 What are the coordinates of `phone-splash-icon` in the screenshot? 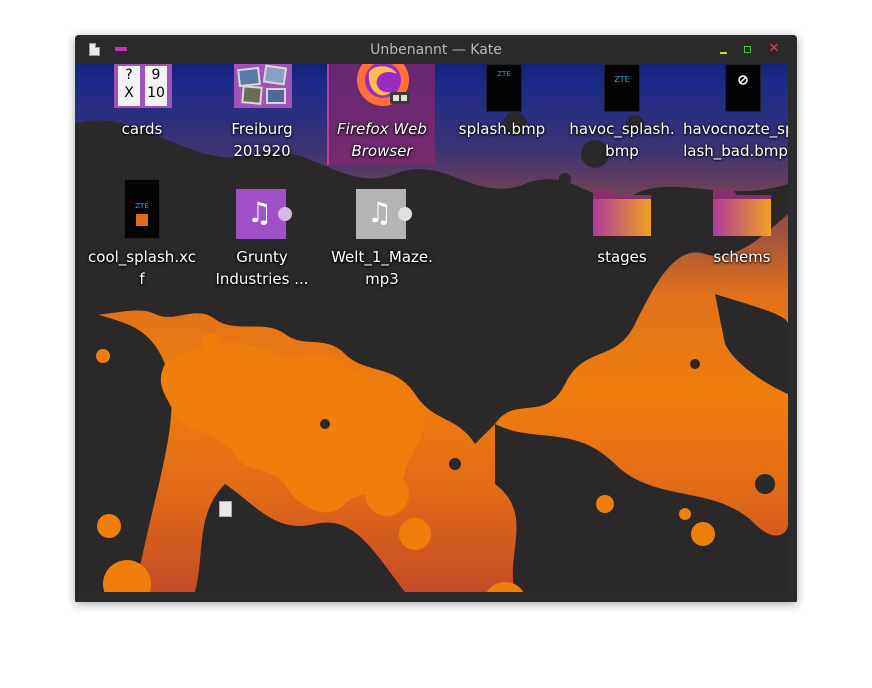 It's located at (743, 88).